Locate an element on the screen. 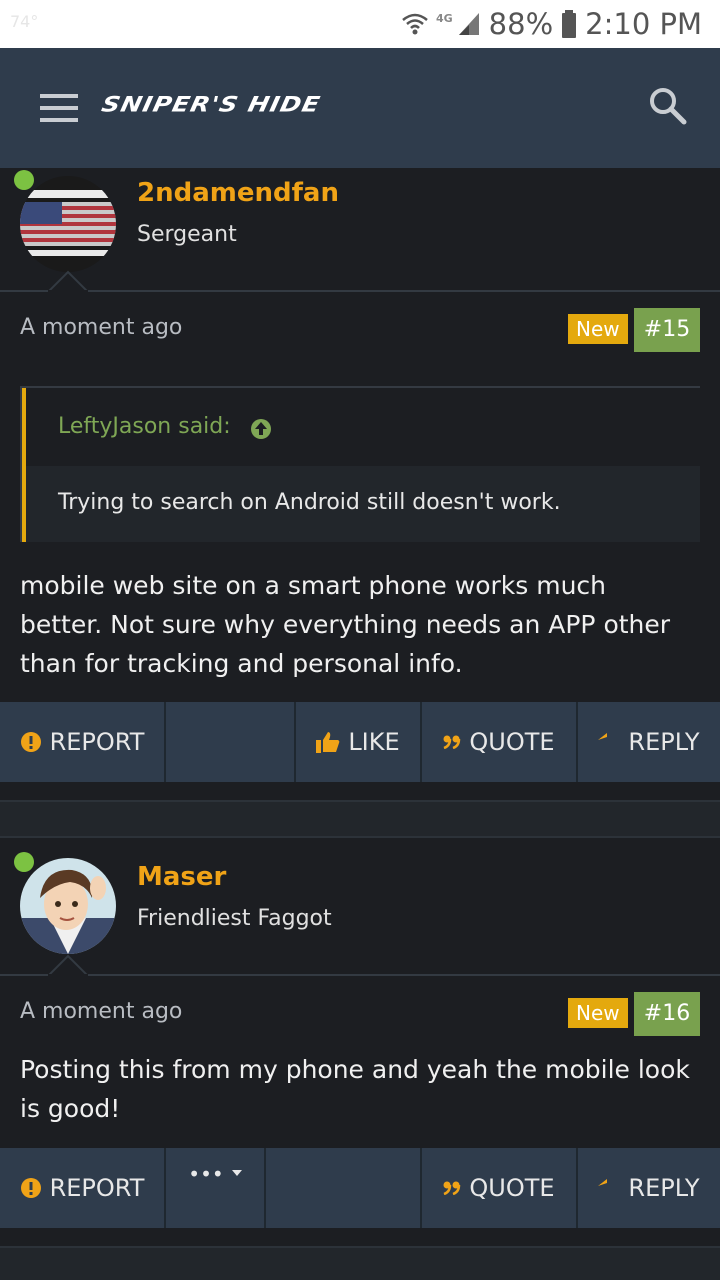 This screenshot has height=1280, width=720. more-dots-label: ••• is located at coordinates (206, 1174).